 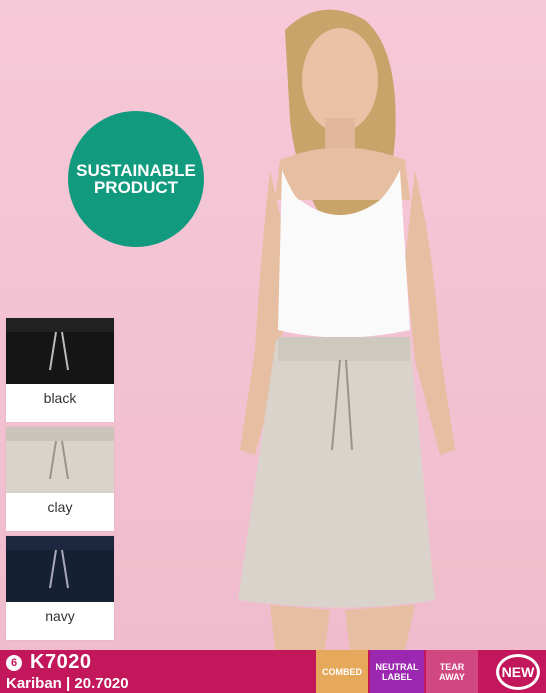 I want to click on sustainable-product-badge: SUSTAINABLE PRODUCT, so click(x=136, y=179).